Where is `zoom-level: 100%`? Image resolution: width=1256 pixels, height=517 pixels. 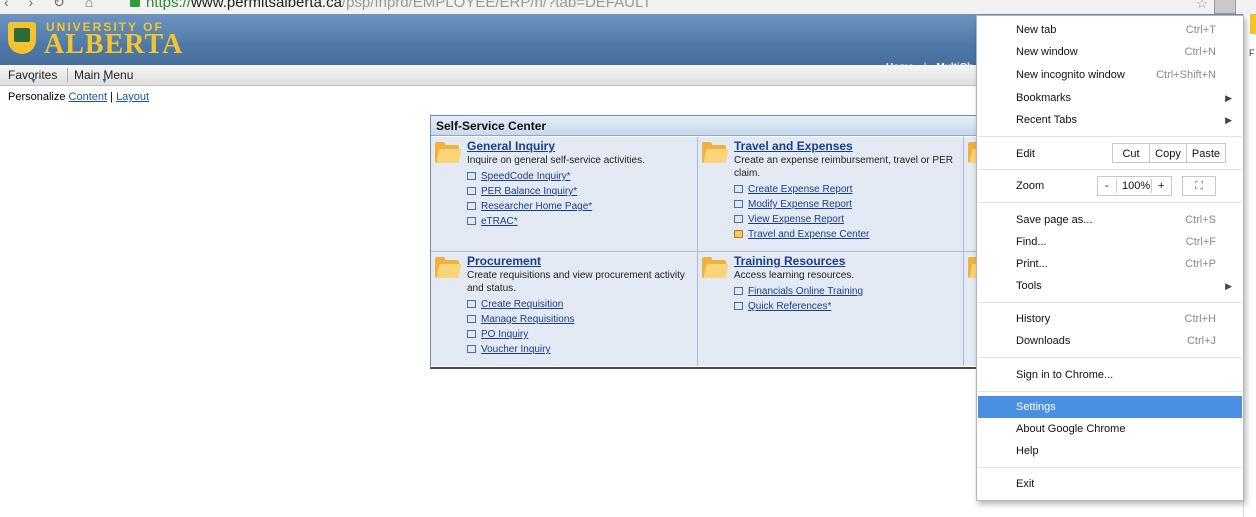
zoom-level: 100% is located at coordinates (1136, 186).